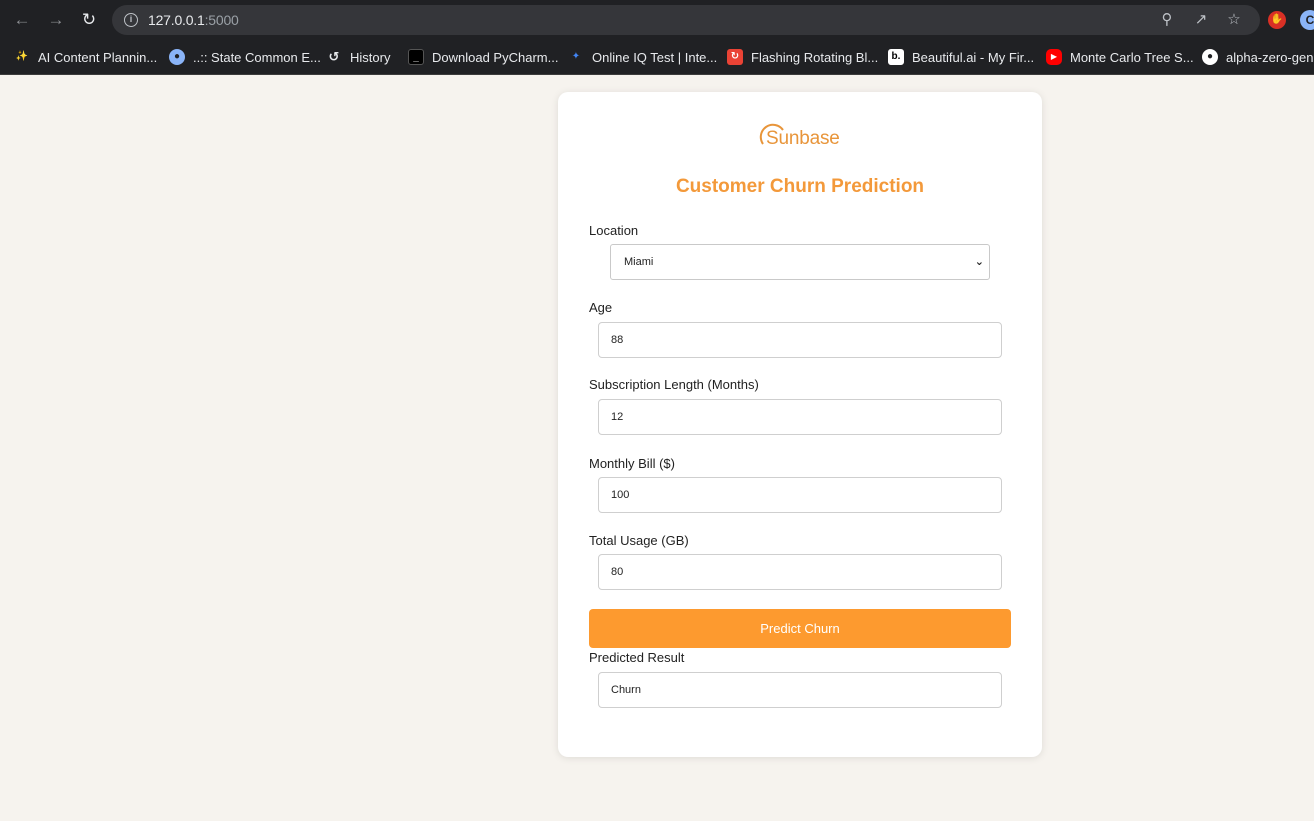  Describe the element at coordinates (735, 57) in the screenshot. I see `flashing-icon: ↻` at that location.